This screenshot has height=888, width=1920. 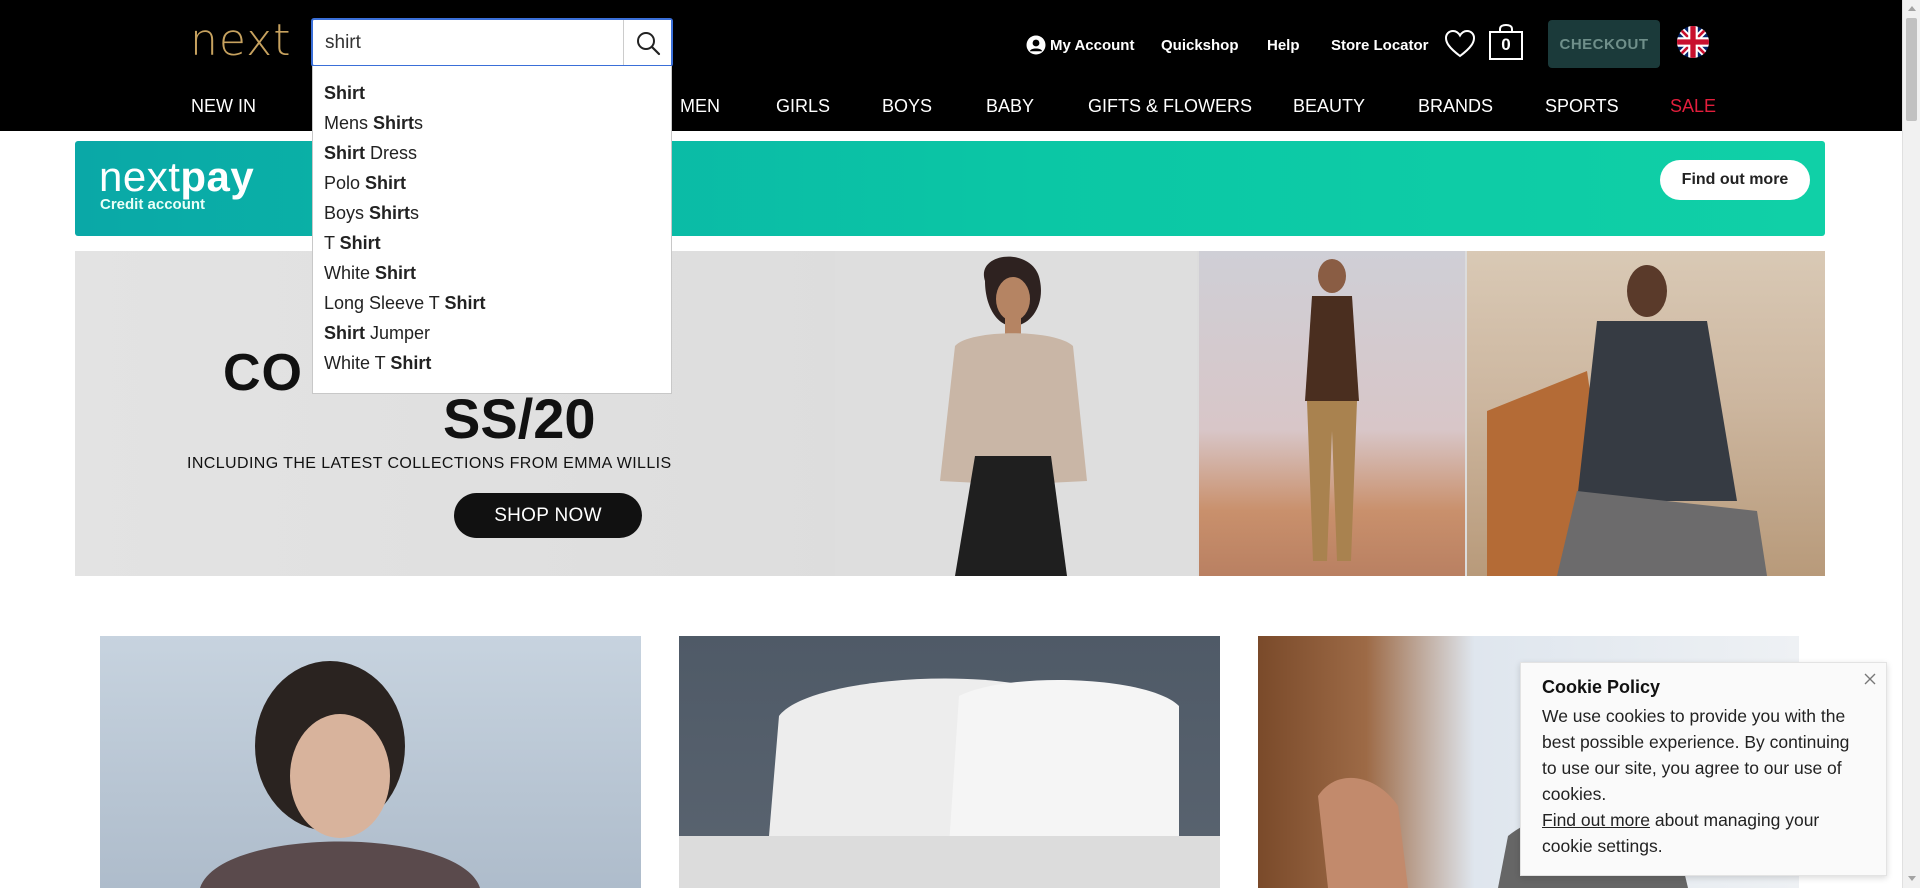 I want to click on nav-sale: SALE, so click(x=1693, y=106).